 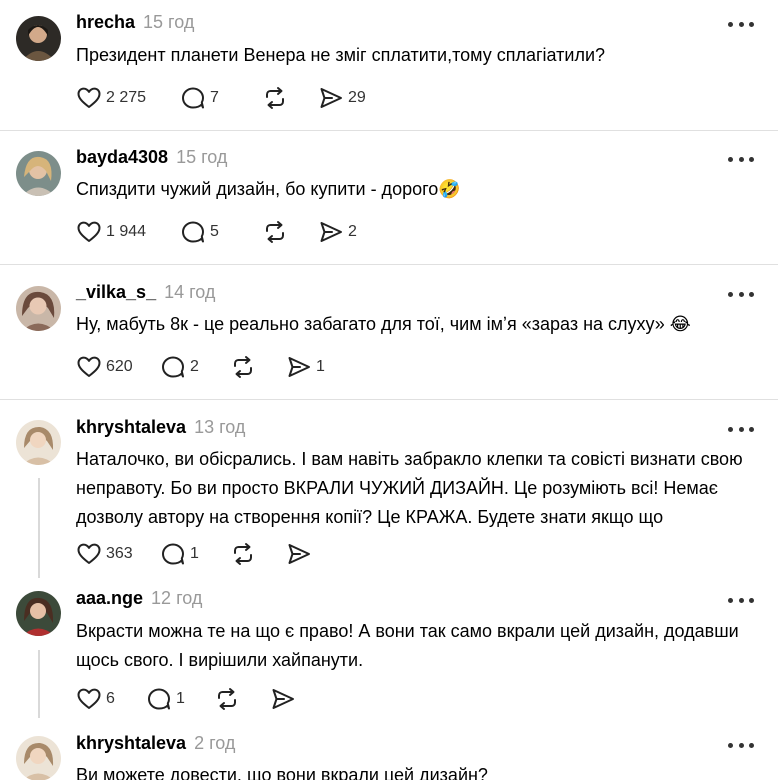 I want to click on action-bar: 1 944 5 2, so click(x=227, y=232).